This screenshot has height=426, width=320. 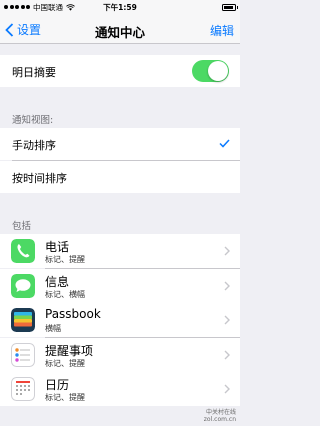 What do you see at coordinates (73, 314) in the screenshot?
I see `app-name: Passbook` at bounding box center [73, 314].